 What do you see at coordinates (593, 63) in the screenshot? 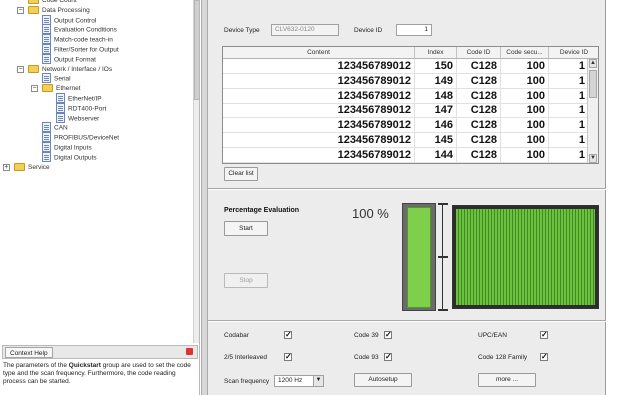
I see `scroll-up-icon: ▲` at bounding box center [593, 63].